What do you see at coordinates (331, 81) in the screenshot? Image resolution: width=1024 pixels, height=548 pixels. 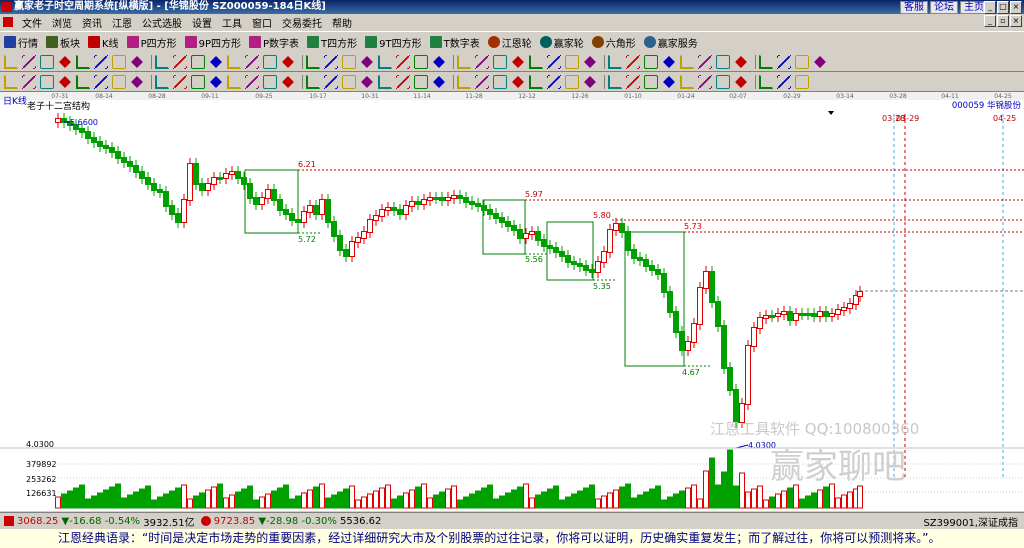 I see `draw-b-tool-18-icon` at bounding box center [331, 81].